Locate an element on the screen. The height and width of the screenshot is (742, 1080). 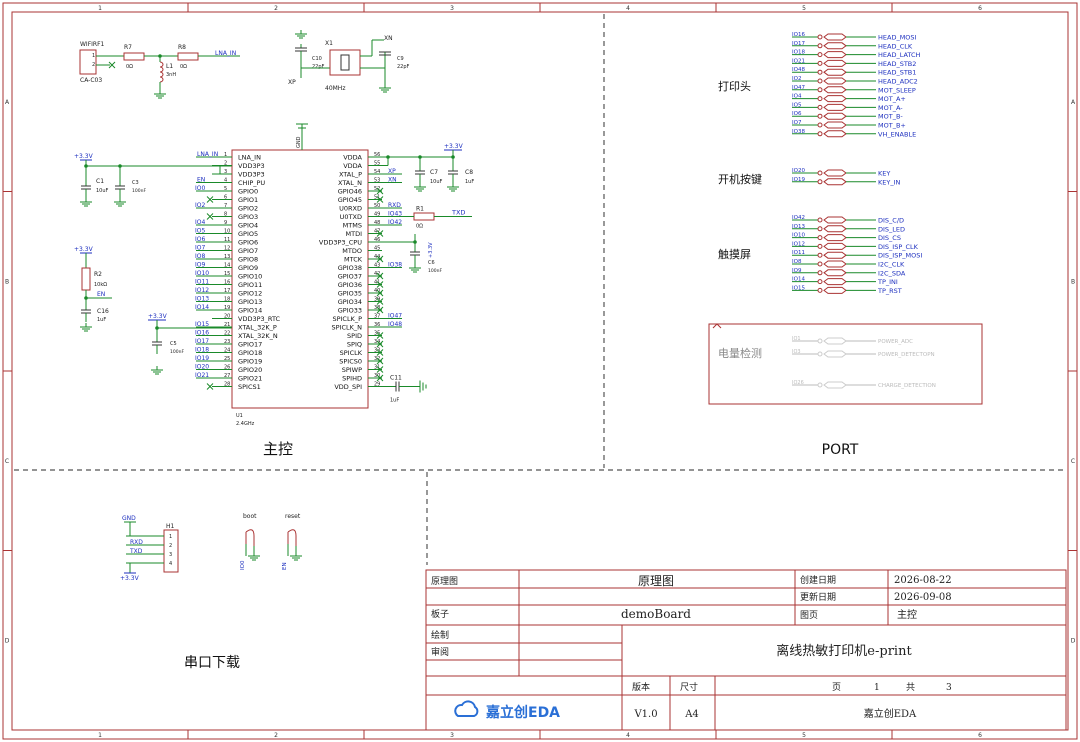
cap-ref: C16 is located at coordinates (103, 311).